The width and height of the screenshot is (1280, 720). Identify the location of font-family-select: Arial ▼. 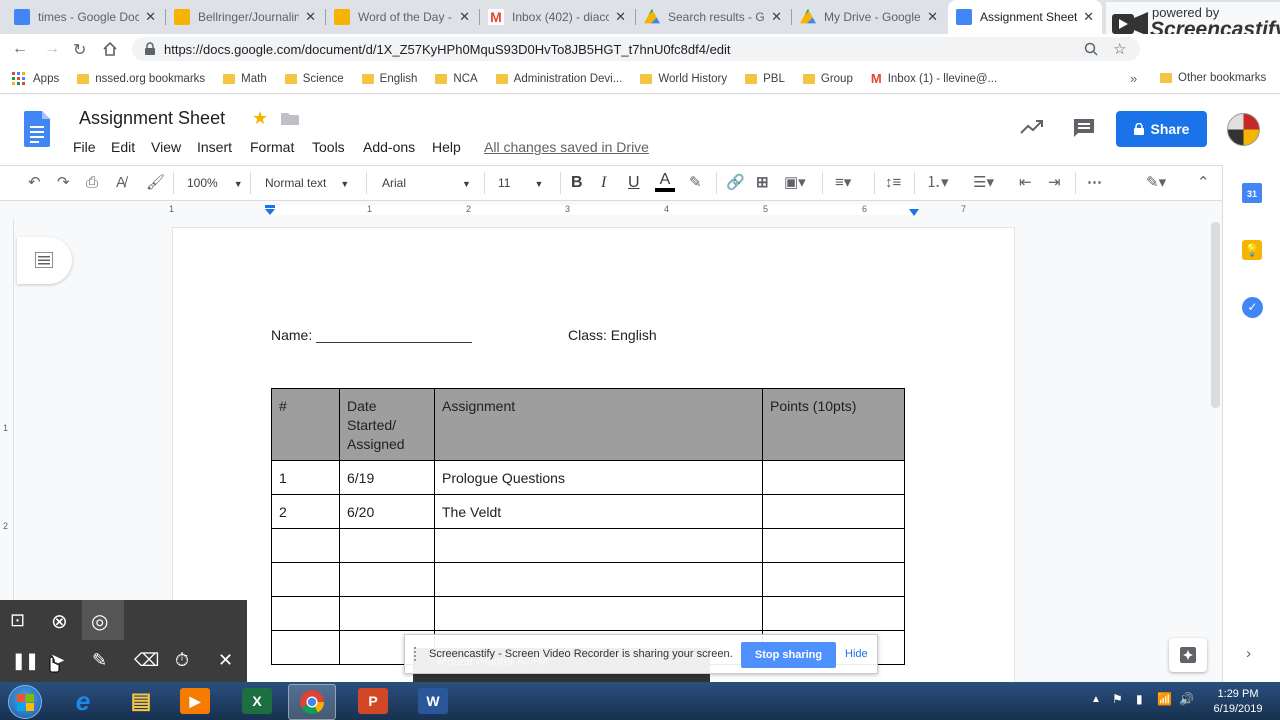
(426, 183).